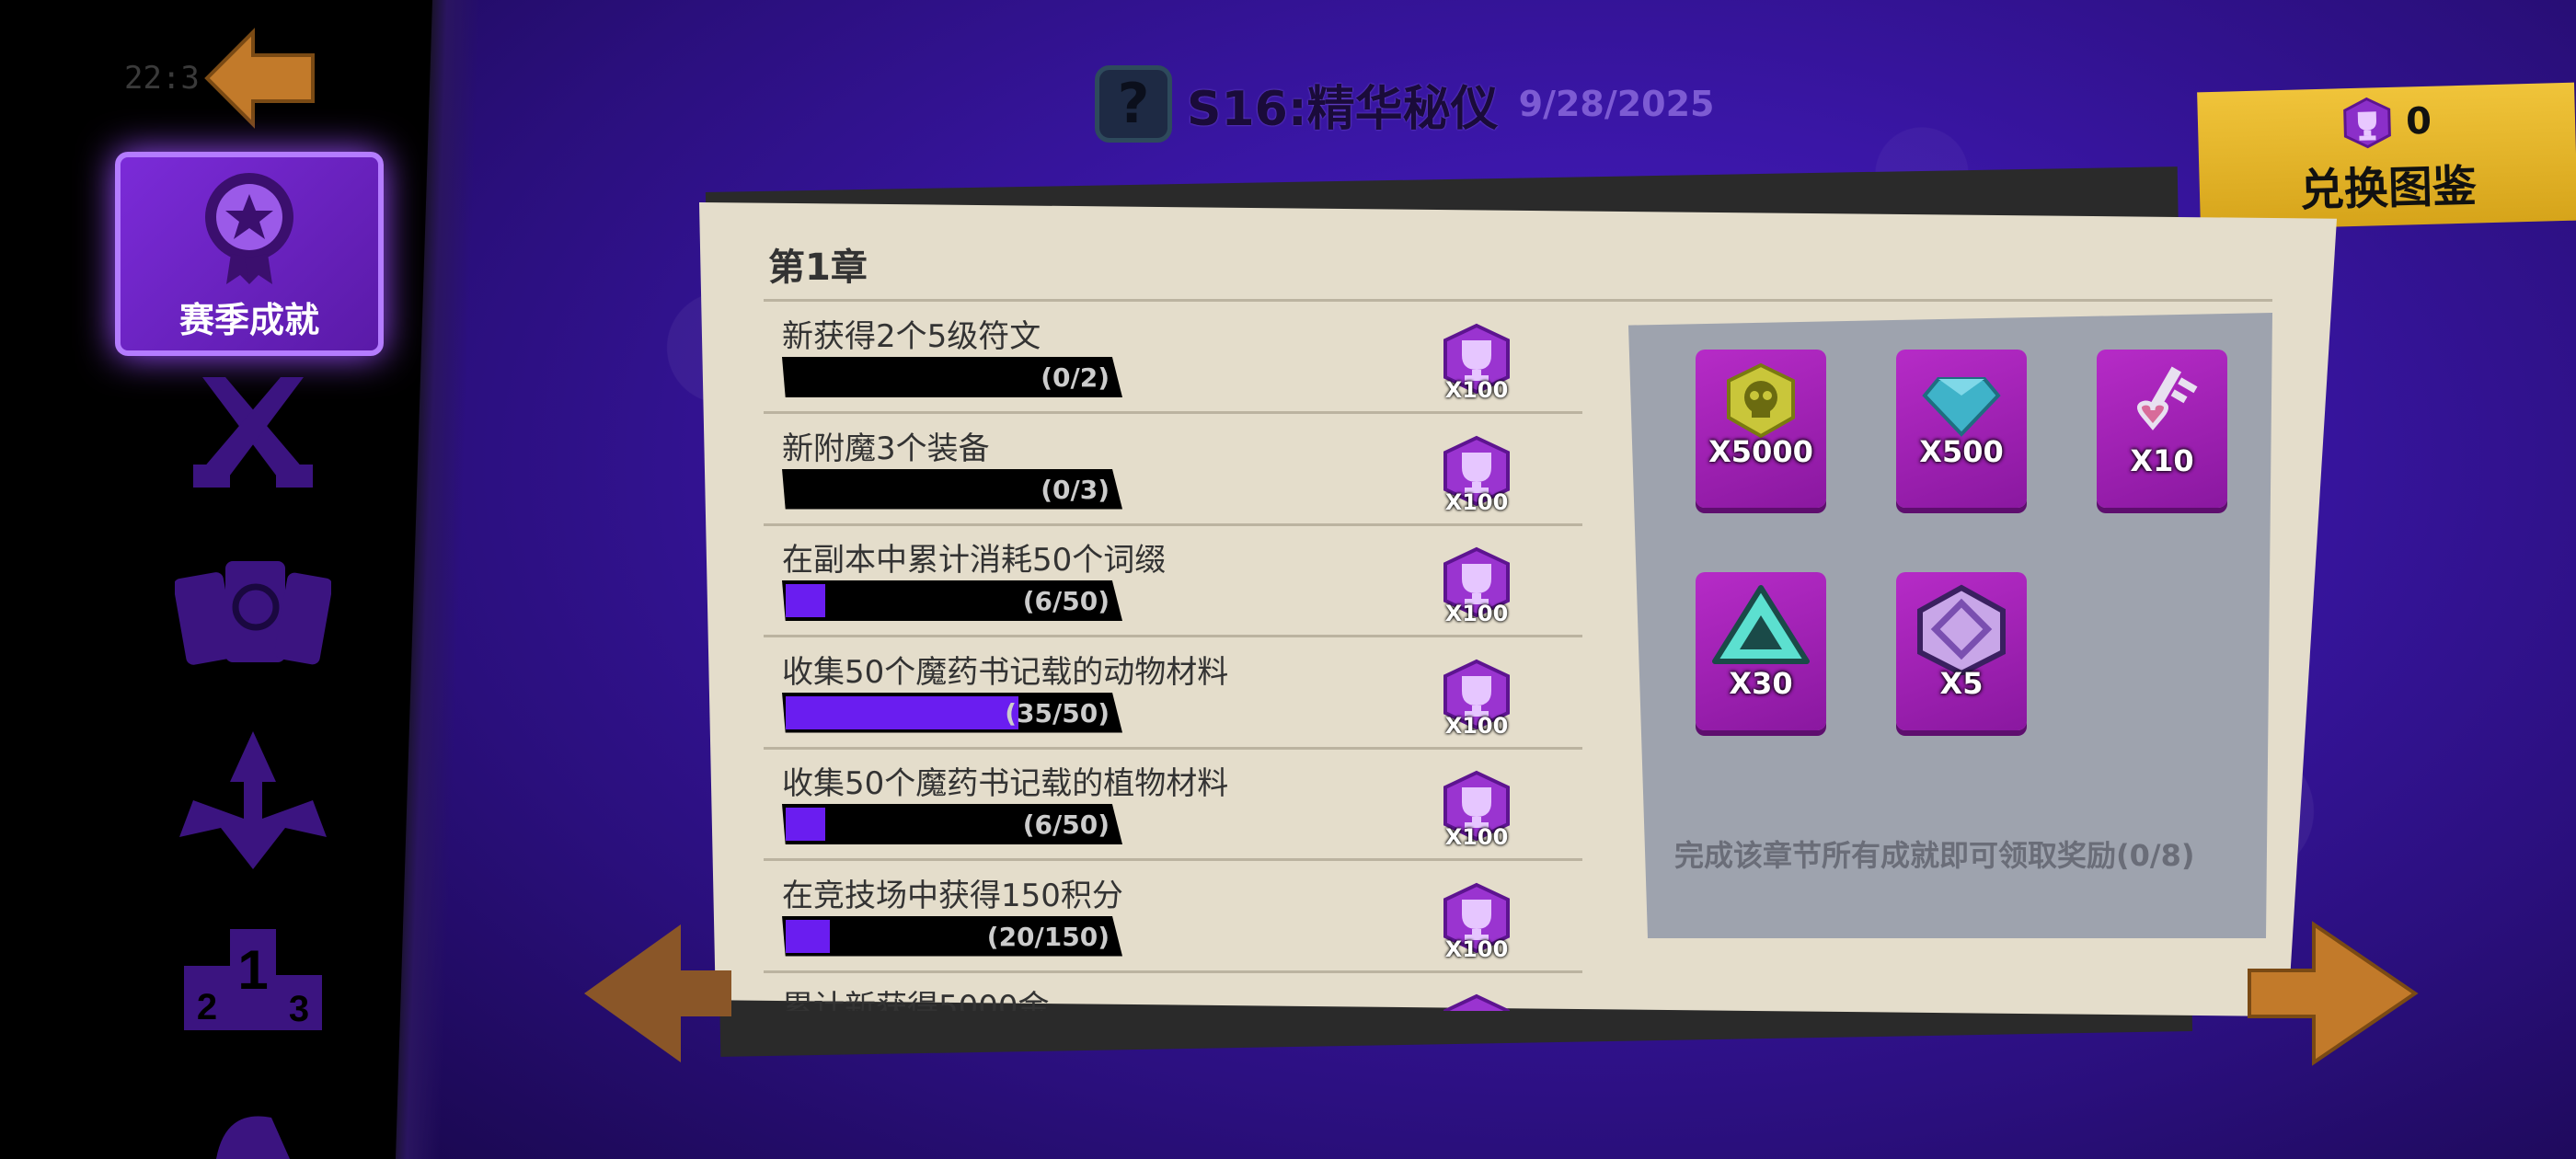 This screenshot has width=2576, height=1159. I want to click on progress-text: (20/150), so click(1048, 936).